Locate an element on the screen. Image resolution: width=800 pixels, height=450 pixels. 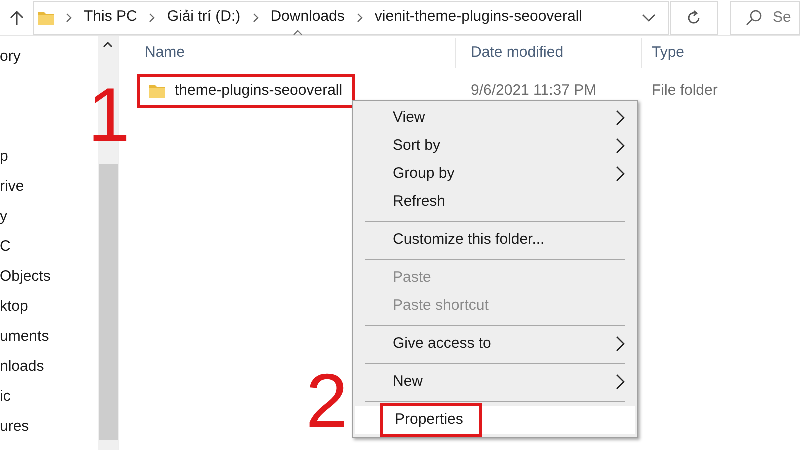
search-field: Se is located at coordinates (765, 17).